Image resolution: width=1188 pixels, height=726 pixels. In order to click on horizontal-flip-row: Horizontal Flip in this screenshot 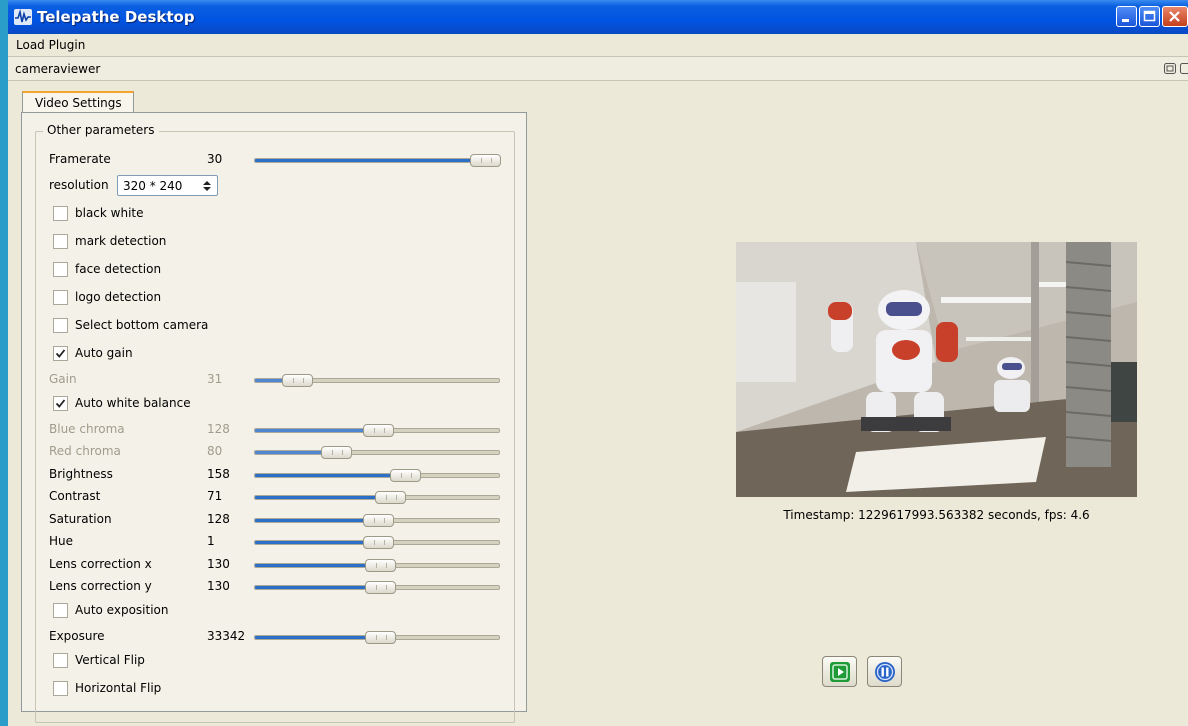, I will do `click(275, 689)`.